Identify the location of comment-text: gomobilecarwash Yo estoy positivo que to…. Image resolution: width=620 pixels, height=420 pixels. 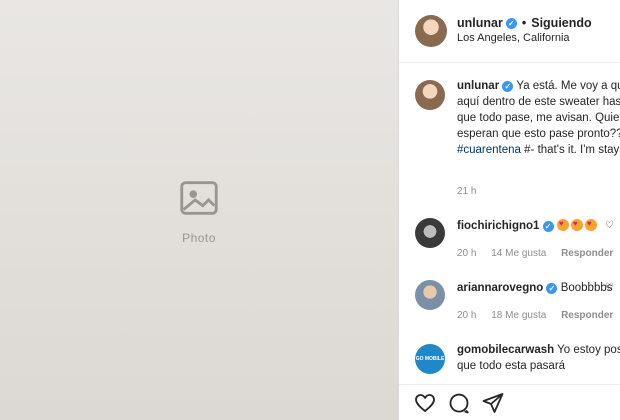
(538, 359).